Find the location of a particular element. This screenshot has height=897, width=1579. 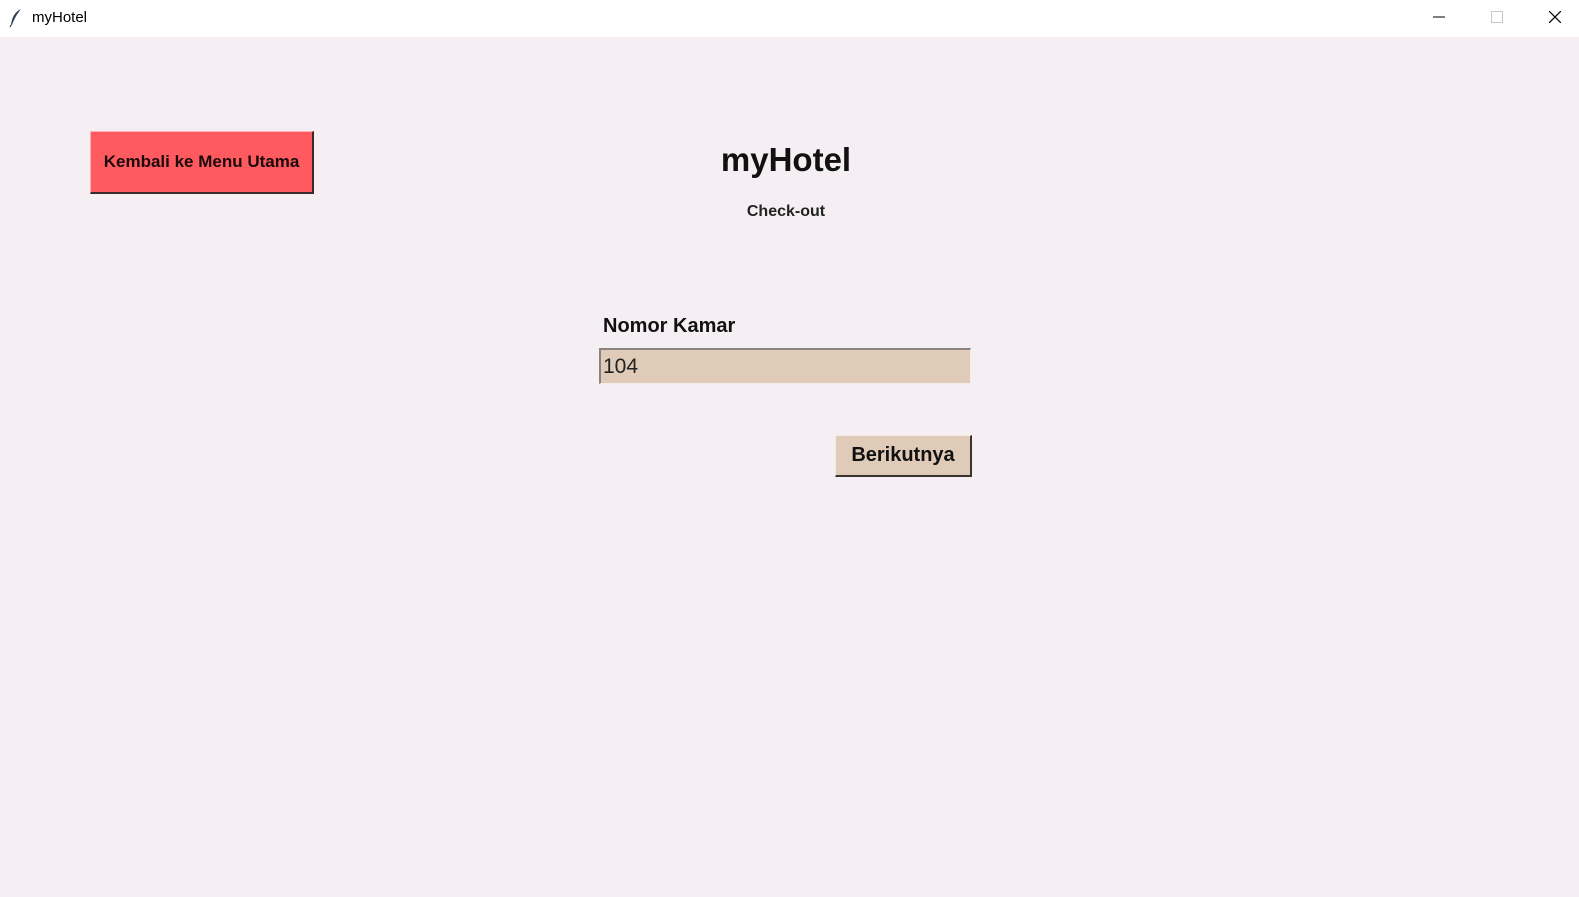

close-icon is located at coordinates (1555, 19).